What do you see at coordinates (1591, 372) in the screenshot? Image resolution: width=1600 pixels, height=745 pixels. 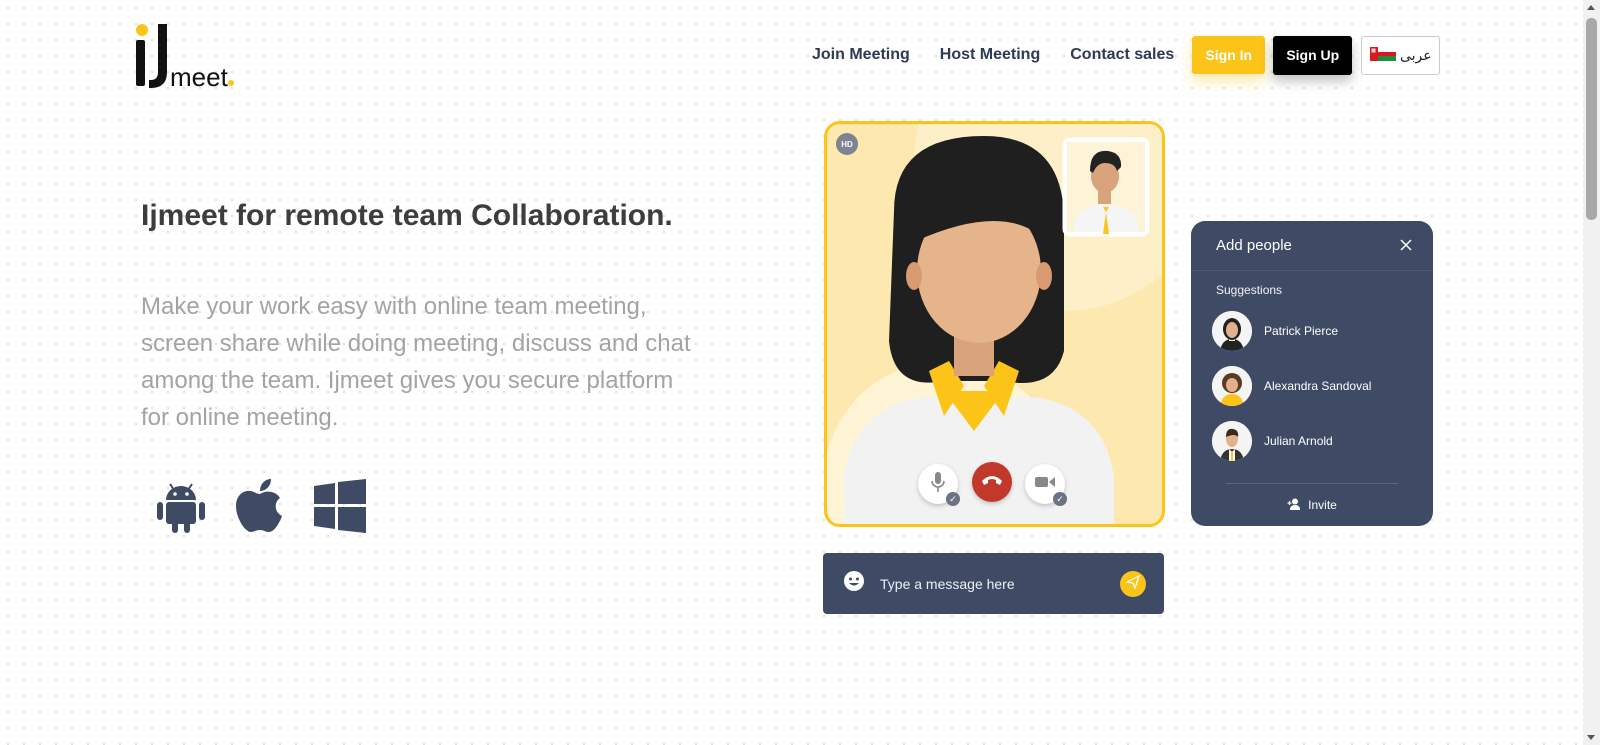 I see `page-scrollbar` at bounding box center [1591, 372].